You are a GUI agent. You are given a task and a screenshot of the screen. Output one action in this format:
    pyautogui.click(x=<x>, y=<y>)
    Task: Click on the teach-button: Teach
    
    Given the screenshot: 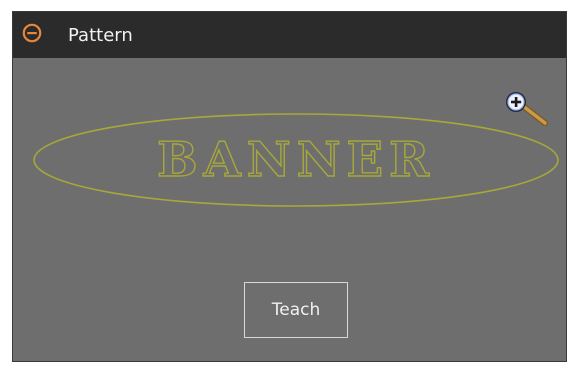 What is the action you would take?
    pyautogui.click(x=296, y=310)
    